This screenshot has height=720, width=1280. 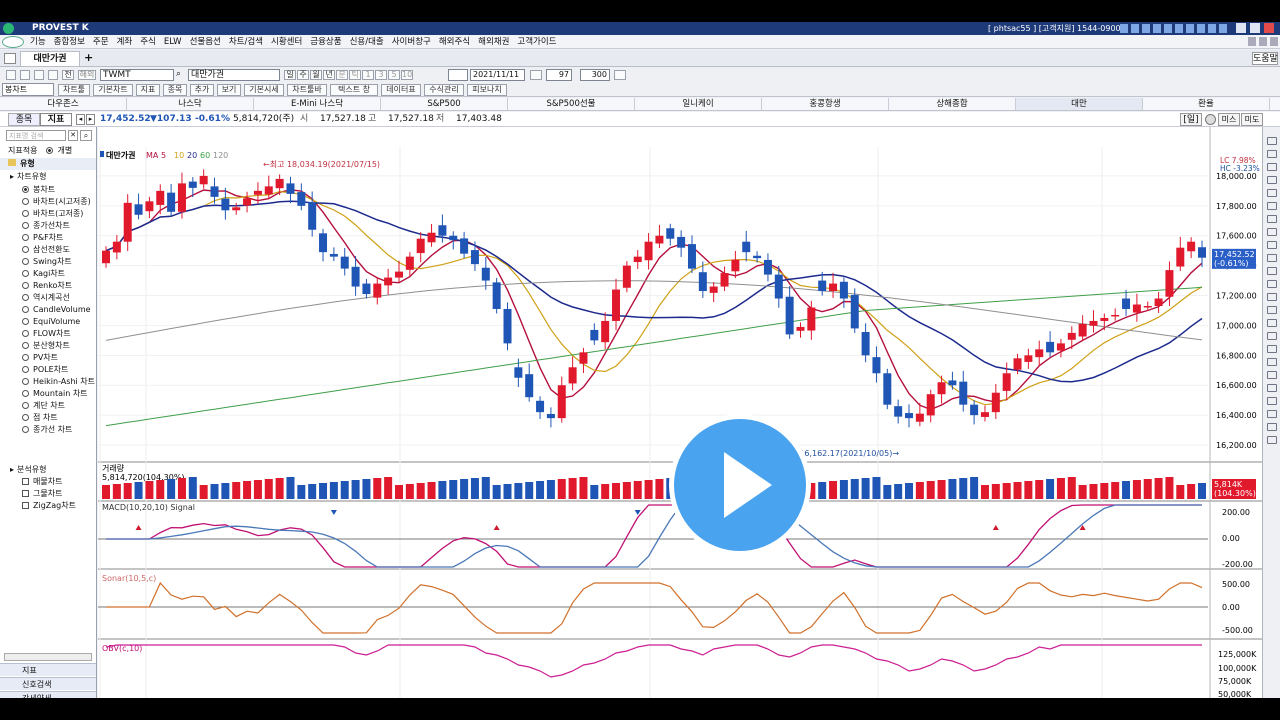 I want to click on toolbar2-button-2: 지표, so click(x=148, y=90).